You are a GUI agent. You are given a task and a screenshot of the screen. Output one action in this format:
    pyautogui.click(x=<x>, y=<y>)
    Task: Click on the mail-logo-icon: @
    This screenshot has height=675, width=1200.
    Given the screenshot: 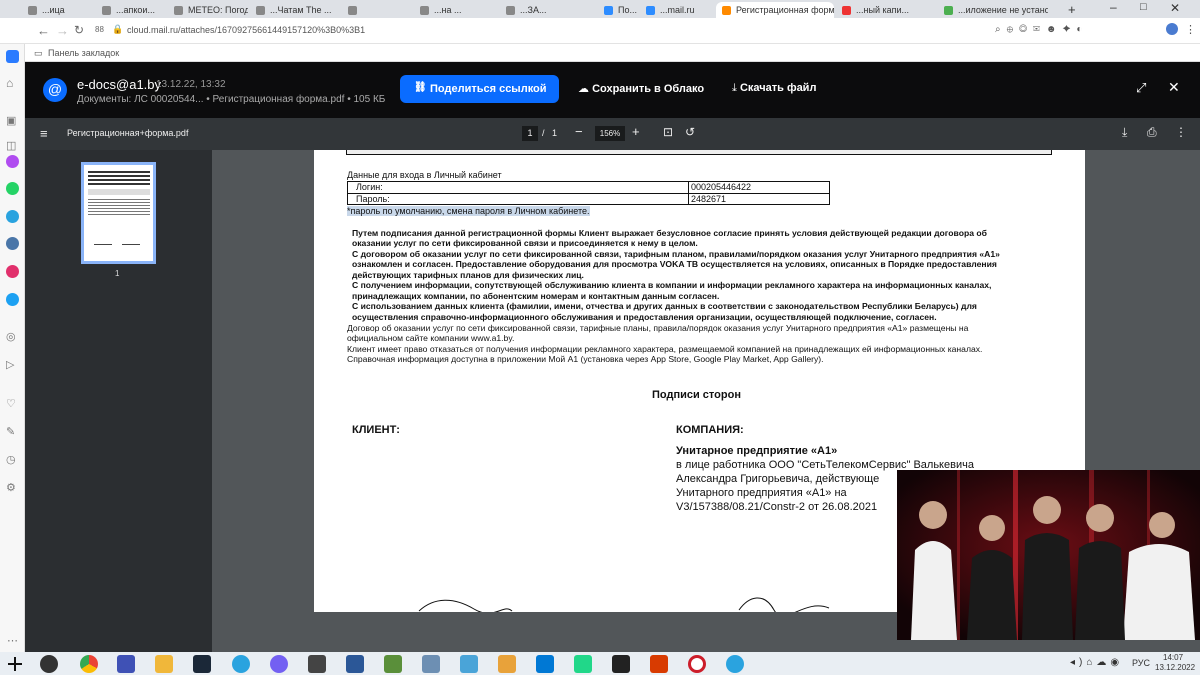 What is the action you would take?
    pyautogui.click(x=55, y=90)
    